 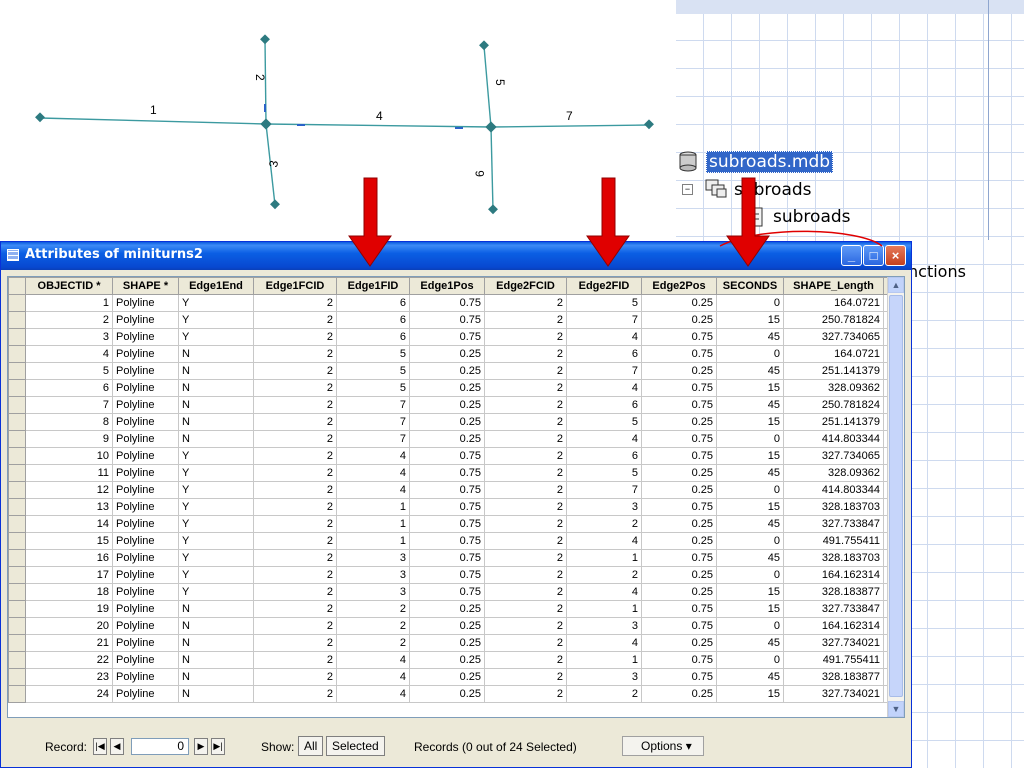 I want to click on options-button: Options ▾, so click(x=663, y=746).